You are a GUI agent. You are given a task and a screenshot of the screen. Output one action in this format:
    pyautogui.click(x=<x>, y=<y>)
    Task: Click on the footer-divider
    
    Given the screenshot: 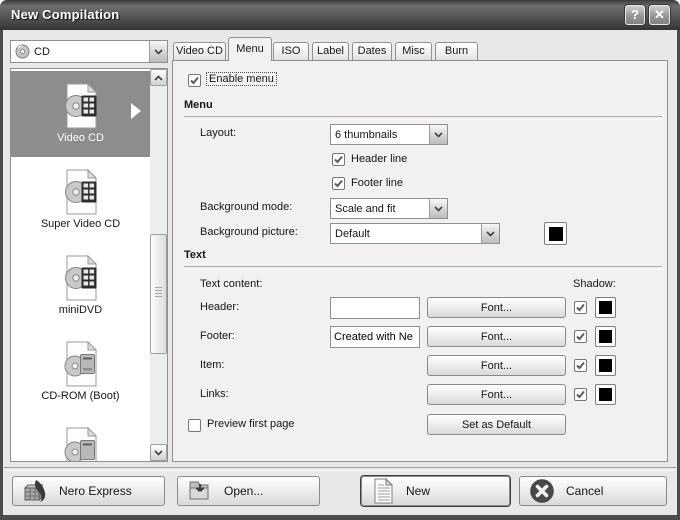 What is the action you would take?
    pyautogui.click(x=340, y=469)
    